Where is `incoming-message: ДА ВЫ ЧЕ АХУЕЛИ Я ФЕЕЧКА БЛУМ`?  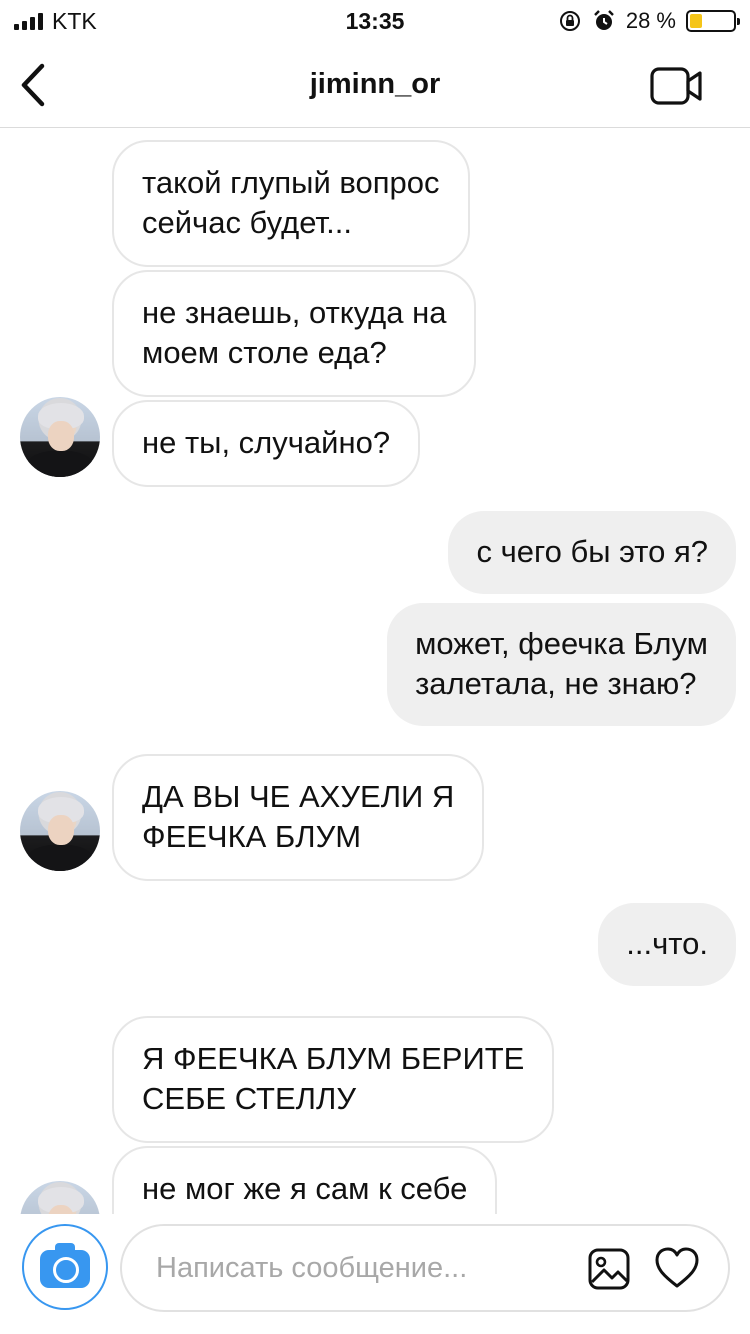
incoming-message: ДА ВЫ ЧЕ АХУЕЛИ Я ФЕЕЧКА БЛУМ is located at coordinates (298, 817).